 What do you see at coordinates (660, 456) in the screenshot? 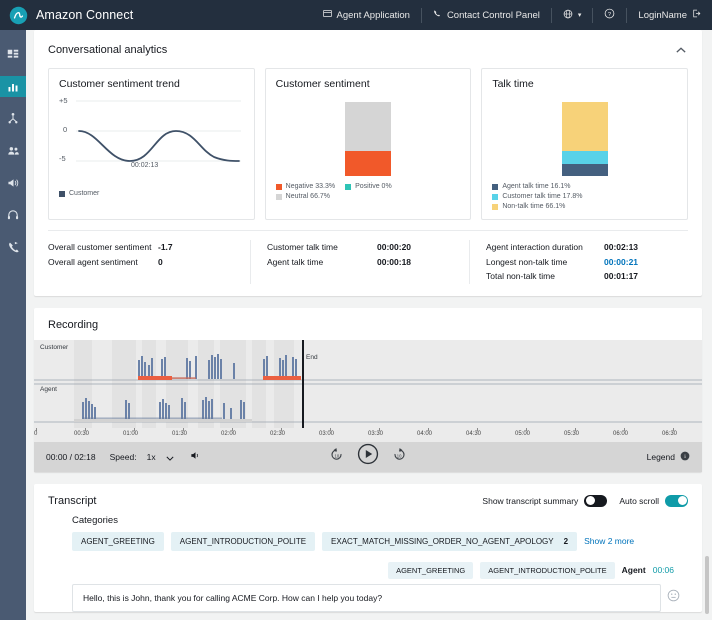
I see `legend-label: Legend` at bounding box center [660, 456].